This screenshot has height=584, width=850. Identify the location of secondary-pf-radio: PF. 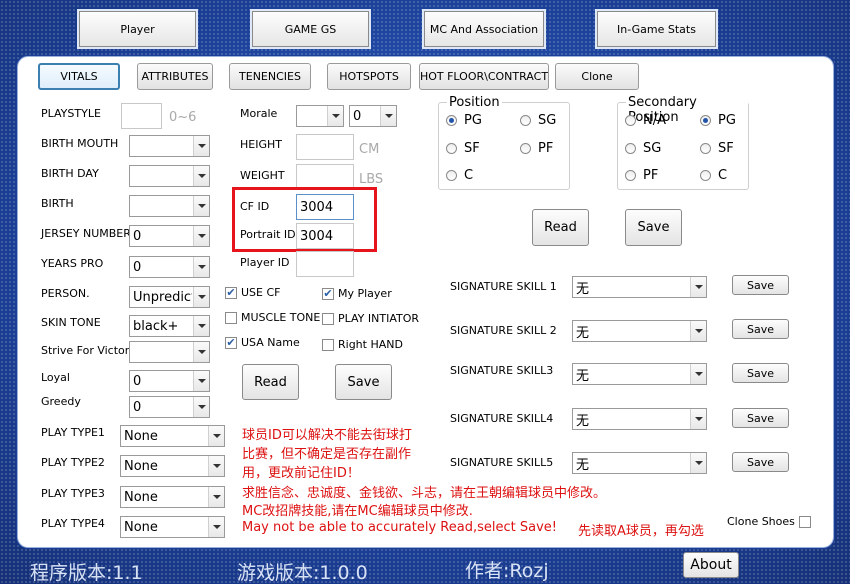
(641, 175).